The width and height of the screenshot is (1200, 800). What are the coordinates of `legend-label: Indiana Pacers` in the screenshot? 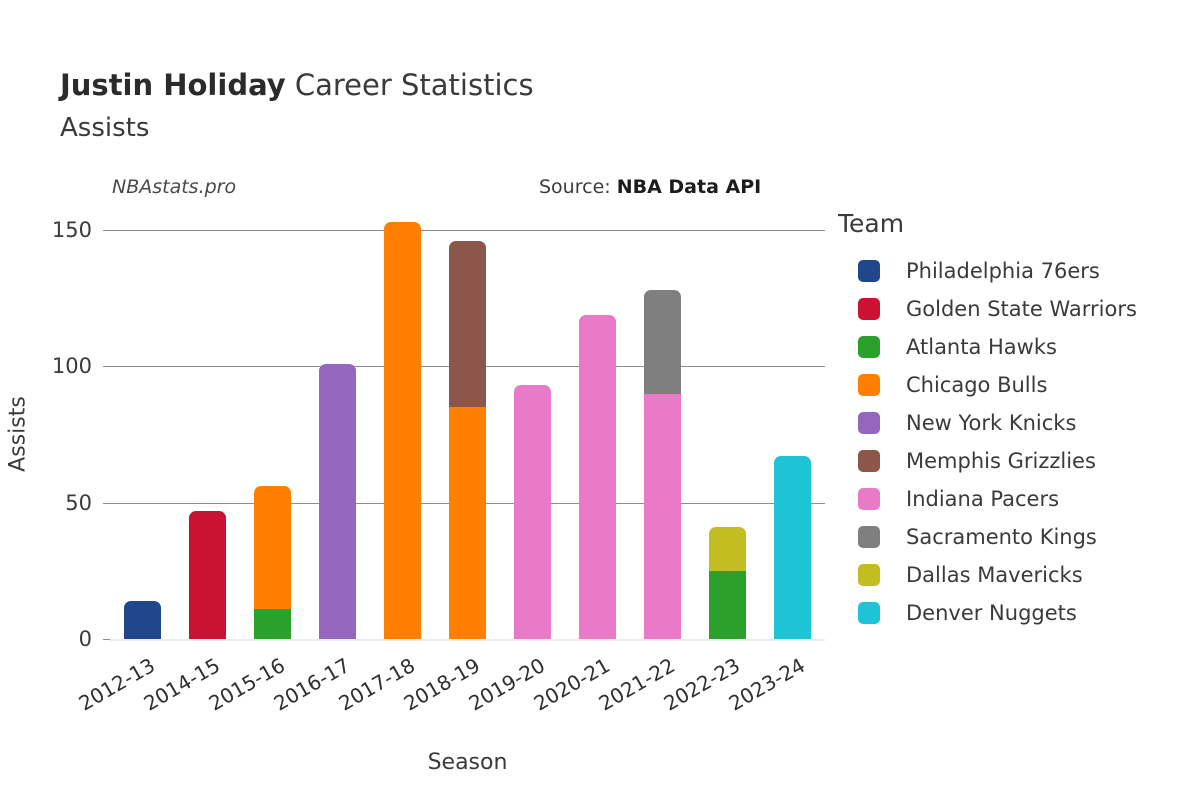 It's located at (983, 499).